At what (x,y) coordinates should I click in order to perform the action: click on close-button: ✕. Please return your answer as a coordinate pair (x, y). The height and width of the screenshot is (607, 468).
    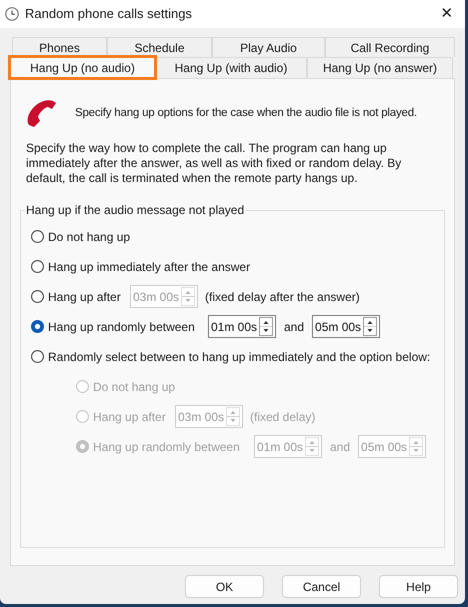
    Looking at the image, I should click on (447, 14).